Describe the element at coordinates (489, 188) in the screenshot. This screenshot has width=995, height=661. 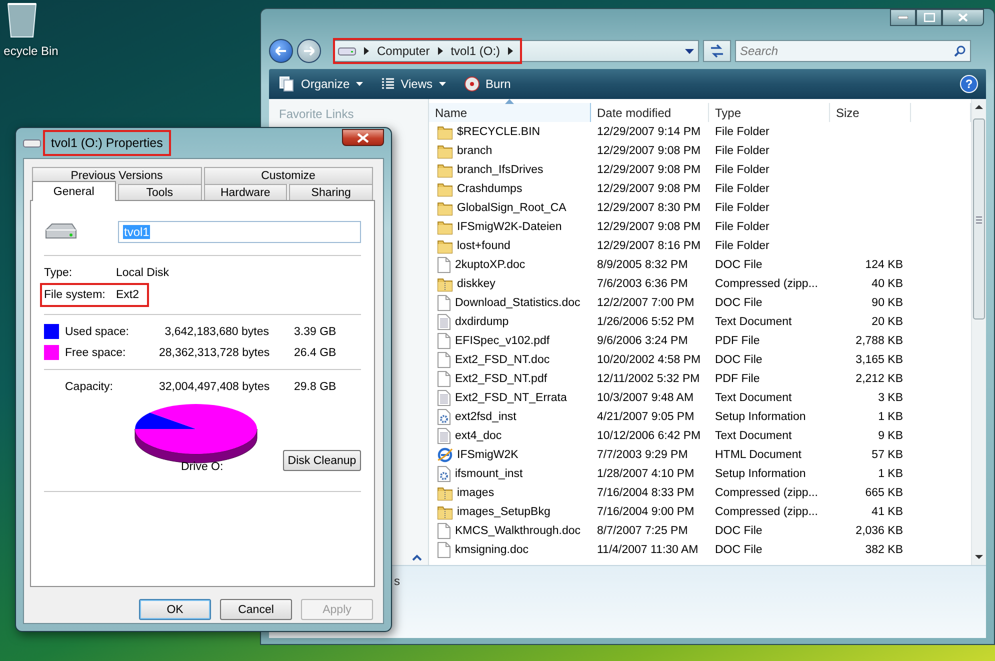
I see `file-name: Crashdumps` at that location.